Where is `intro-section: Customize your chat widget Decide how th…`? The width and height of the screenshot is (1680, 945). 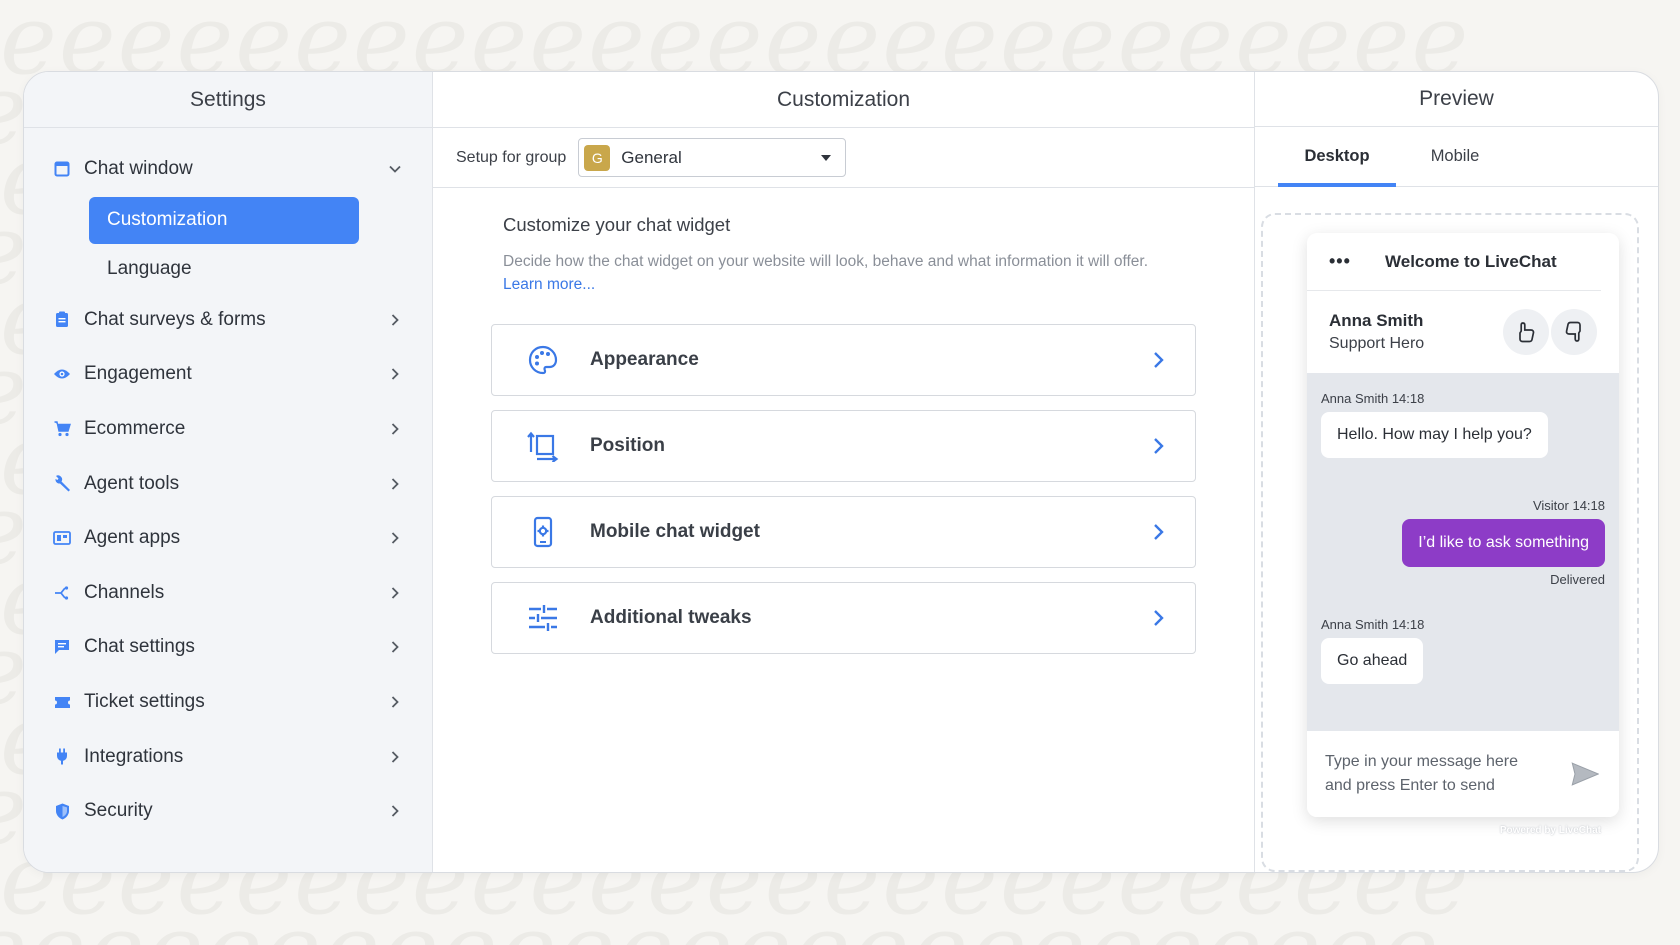
intro-section: Customize your chat widget Decide how th… is located at coordinates (843, 242).